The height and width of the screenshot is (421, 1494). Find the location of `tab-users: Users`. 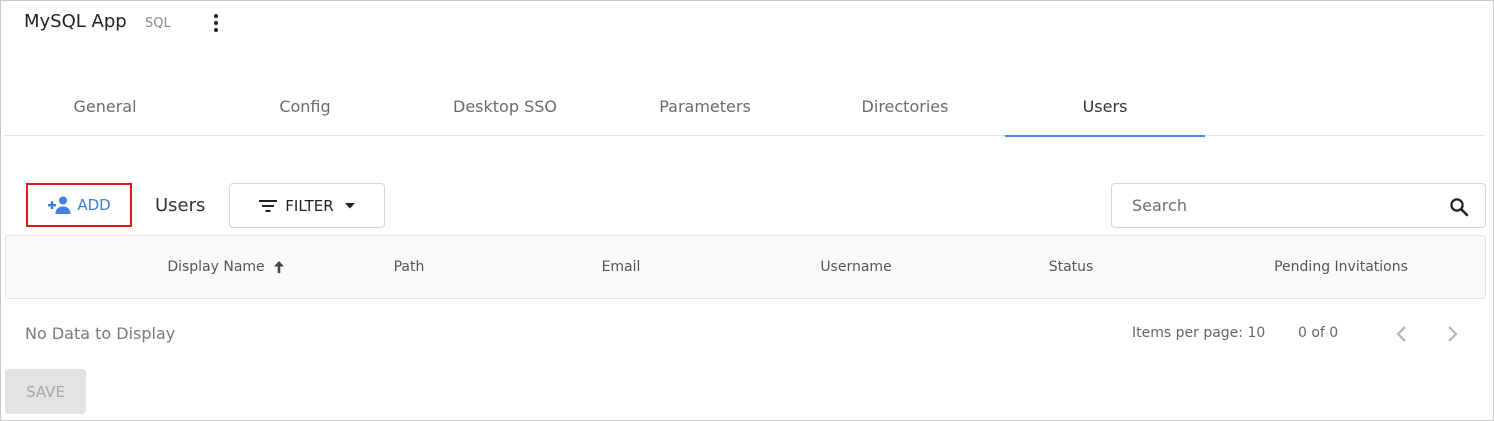

tab-users: Users is located at coordinates (1105, 106).